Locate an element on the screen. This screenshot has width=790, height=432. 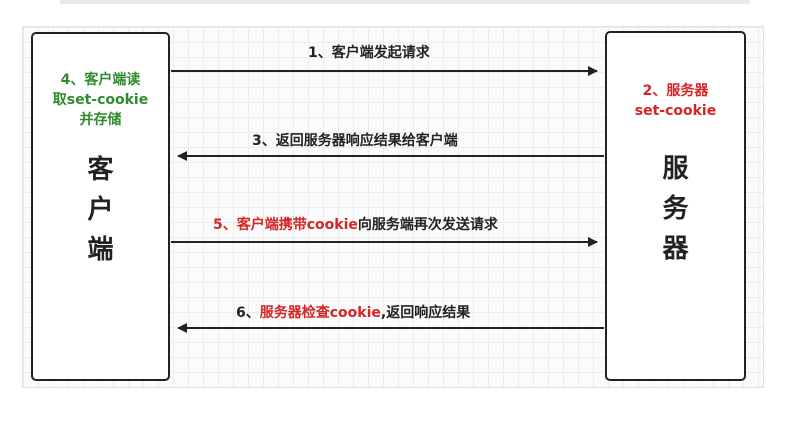
server-title-char: 服 is located at coordinates (675, 169).